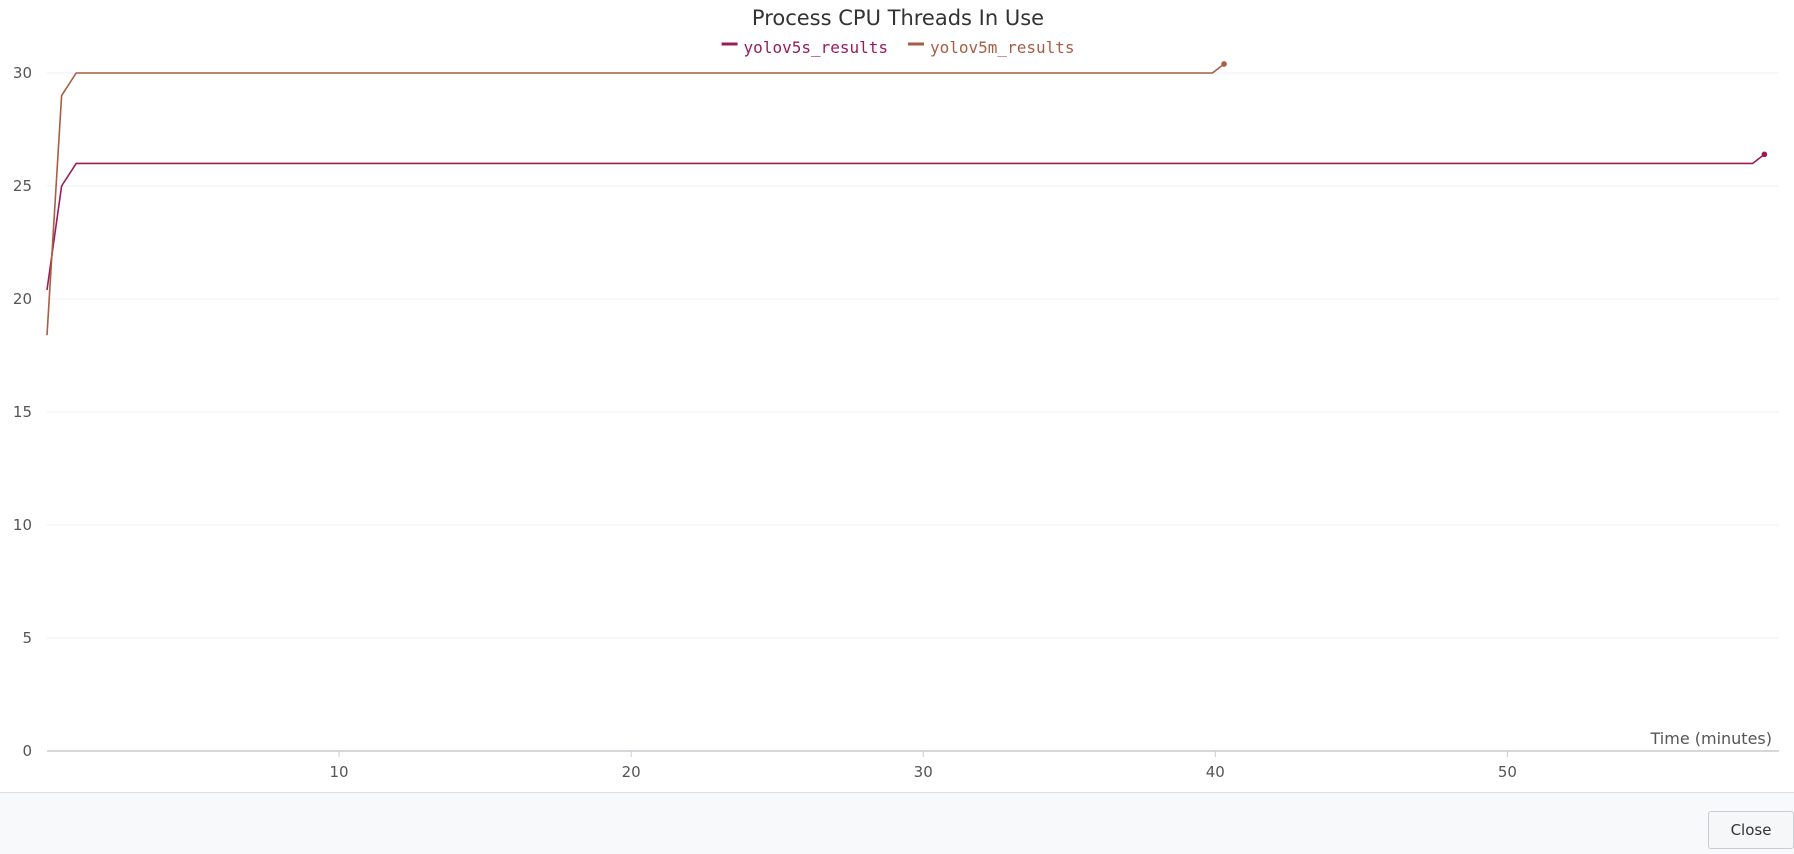 The width and height of the screenshot is (1794, 854). Describe the element at coordinates (1507, 772) in the screenshot. I see `x-tick-label: 50` at that location.